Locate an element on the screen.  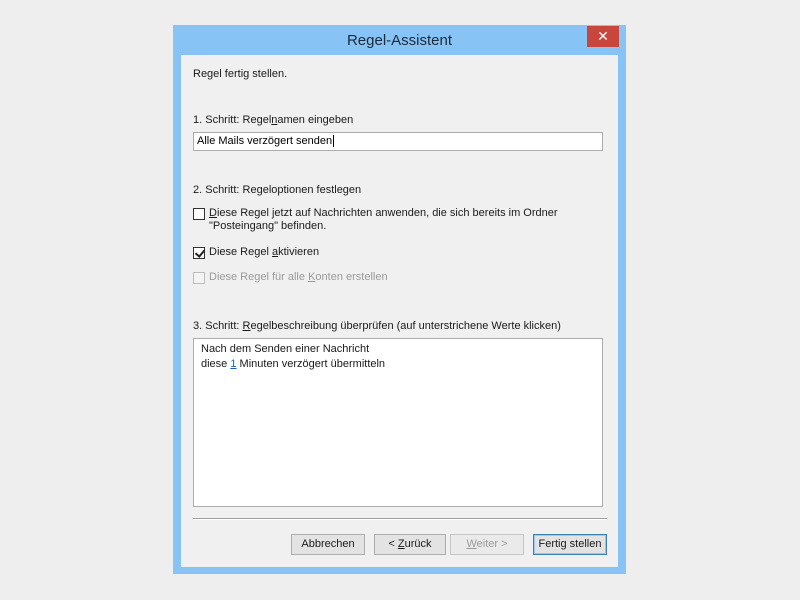
rule-name-value: Alle Mails verzögert senden is located at coordinates (265, 141).